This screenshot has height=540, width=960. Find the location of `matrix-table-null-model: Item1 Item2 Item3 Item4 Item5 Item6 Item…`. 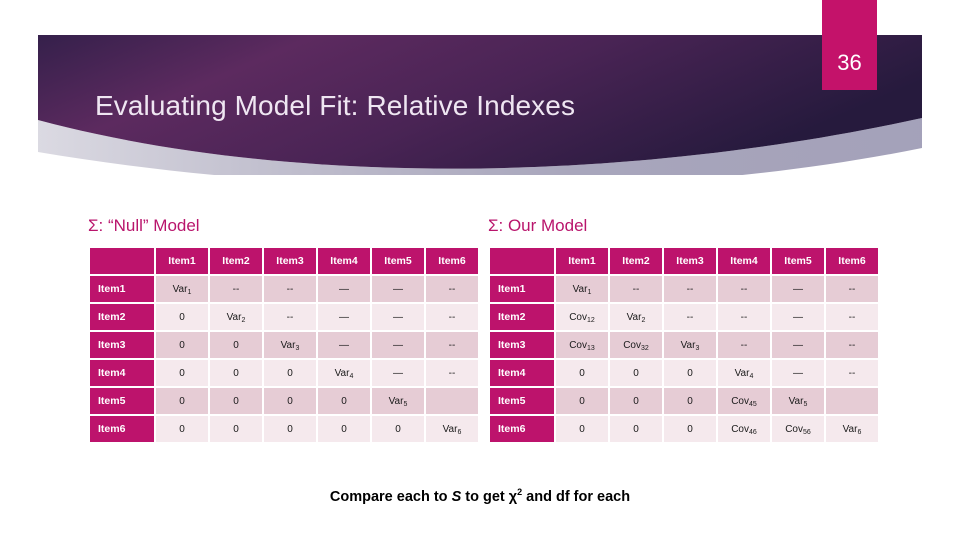

matrix-table-null-model: Item1 Item2 Item3 Item4 Item5 Item6 Item… is located at coordinates (284, 345).